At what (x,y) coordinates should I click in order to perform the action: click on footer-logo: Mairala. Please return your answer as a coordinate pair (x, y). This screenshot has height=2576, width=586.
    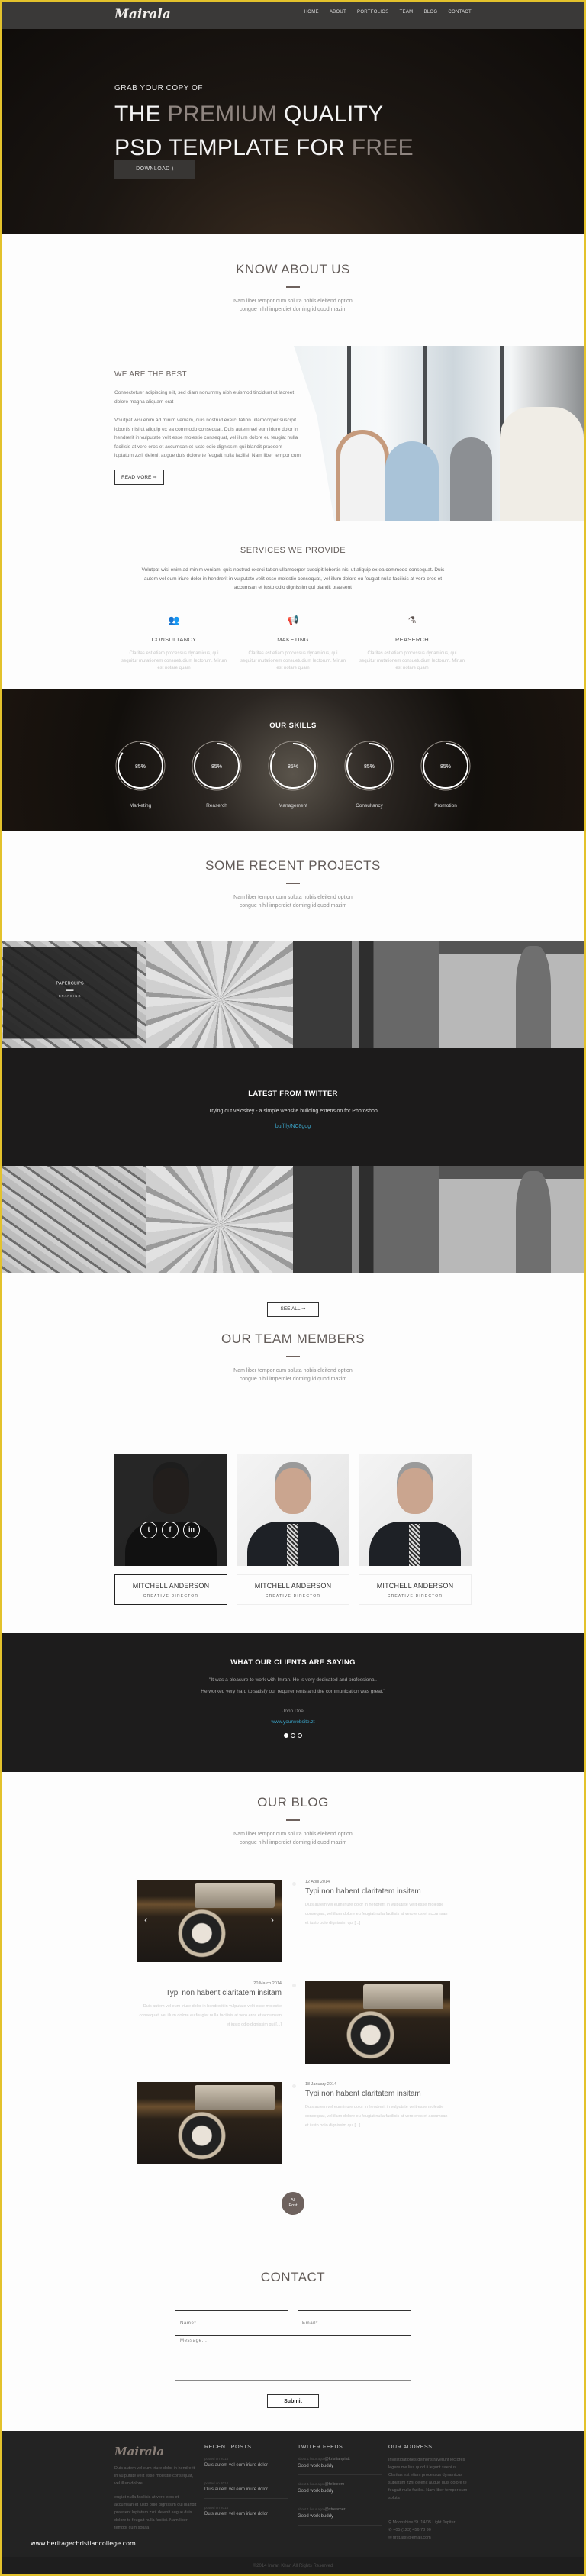
    Looking at the image, I should click on (156, 2451).